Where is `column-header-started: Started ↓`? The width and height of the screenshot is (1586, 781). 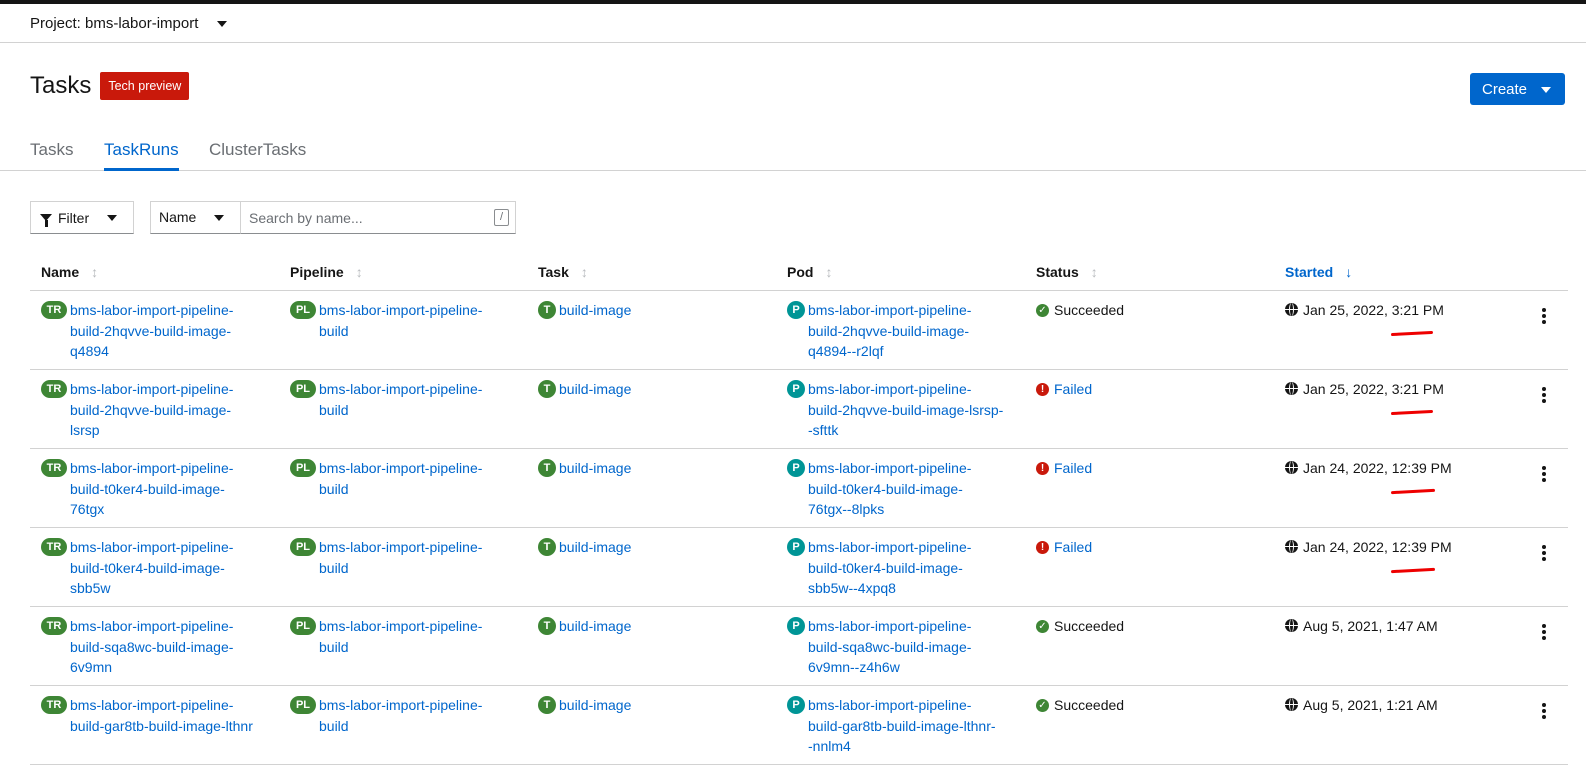
column-header-started: Started ↓ is located at coordinates (1318, 272).